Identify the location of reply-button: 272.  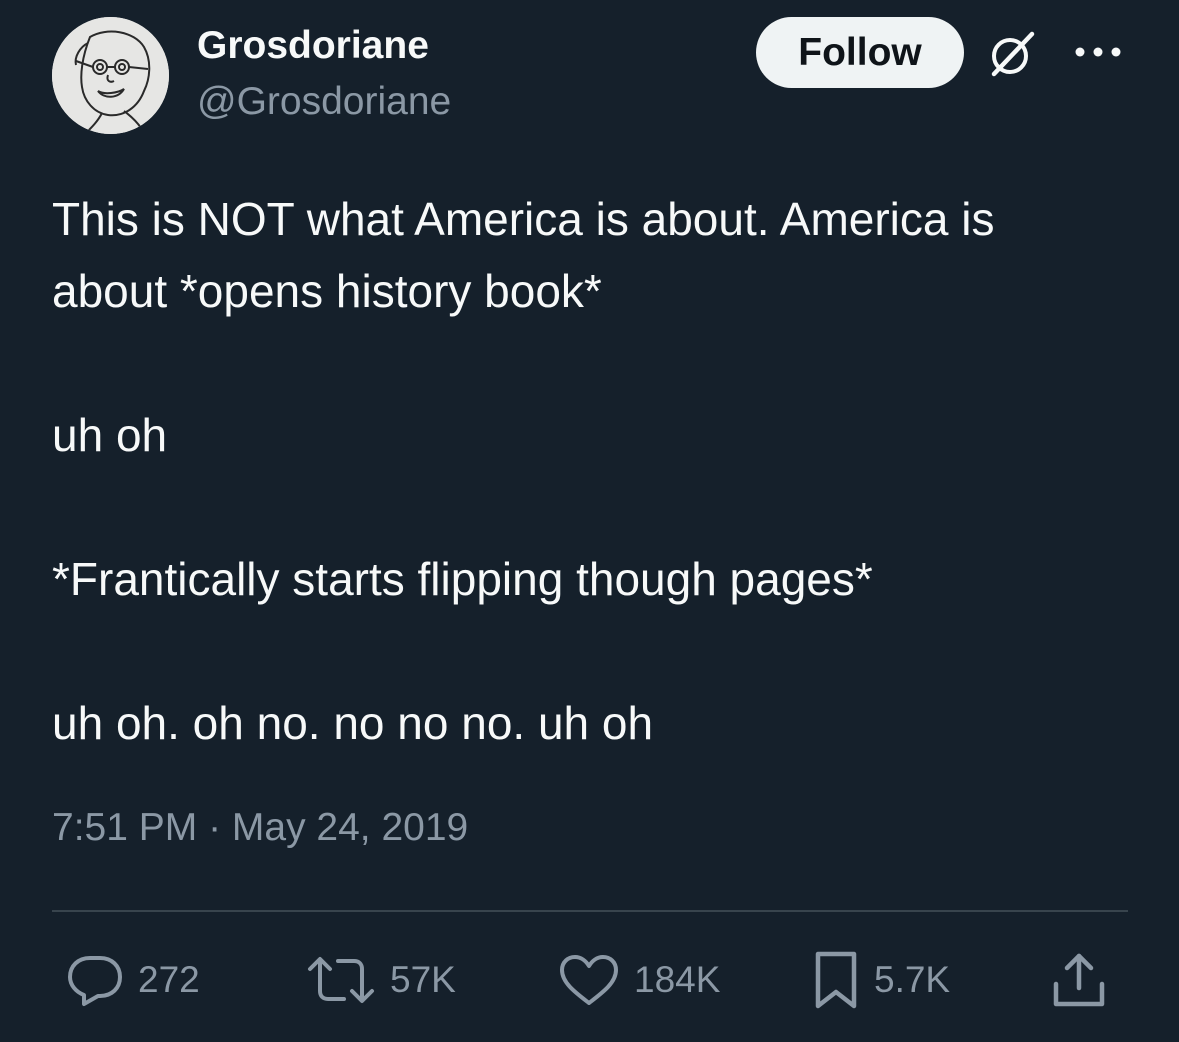
(133, 980).